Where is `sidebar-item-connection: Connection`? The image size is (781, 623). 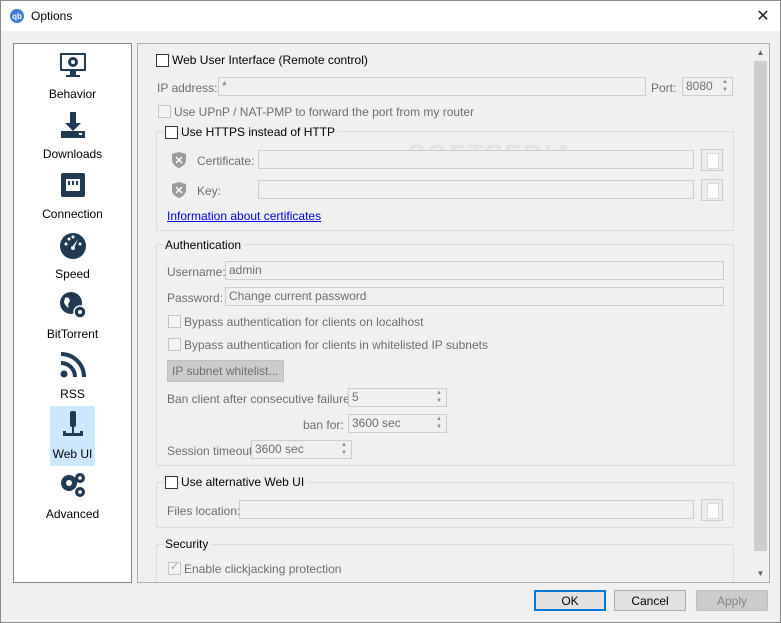 sidebar-item-connection: Connection is located at coordinates (72, 196).